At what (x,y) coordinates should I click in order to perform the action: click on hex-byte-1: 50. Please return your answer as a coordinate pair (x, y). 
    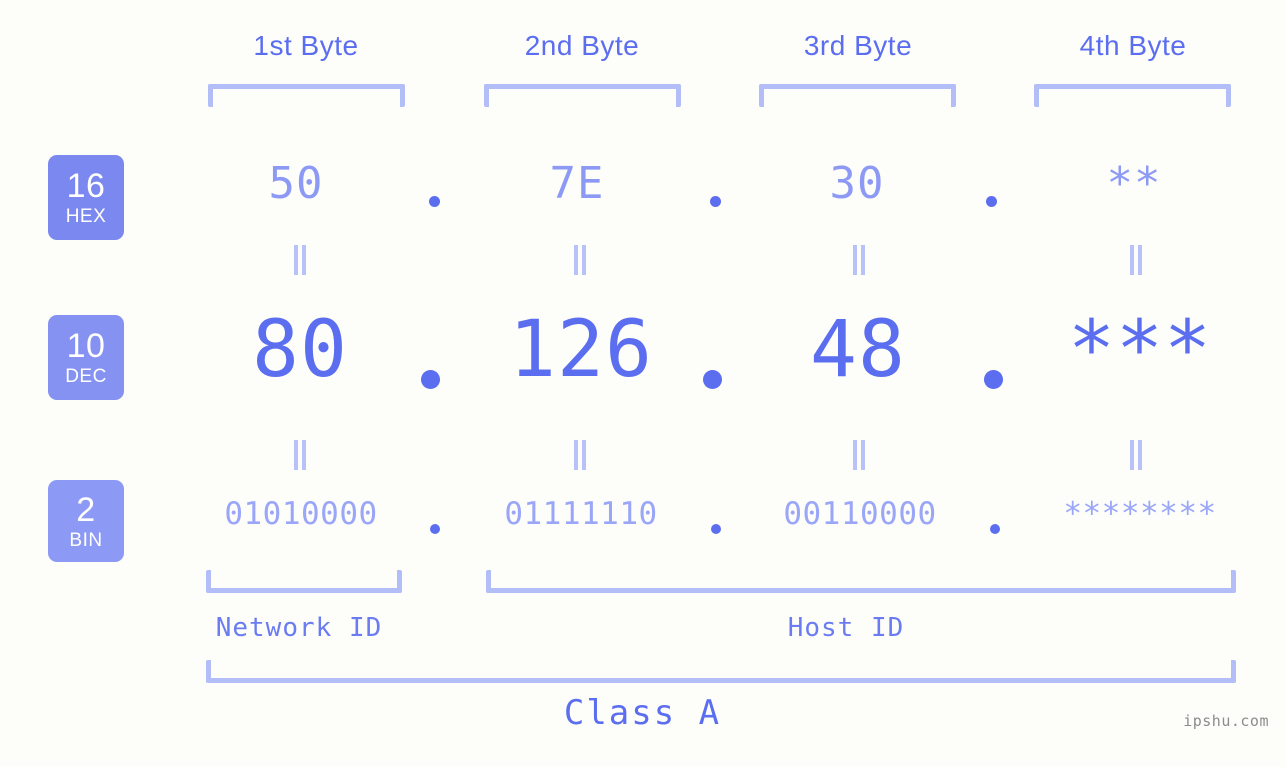
    Looking at the image, I should click on (296, 183).